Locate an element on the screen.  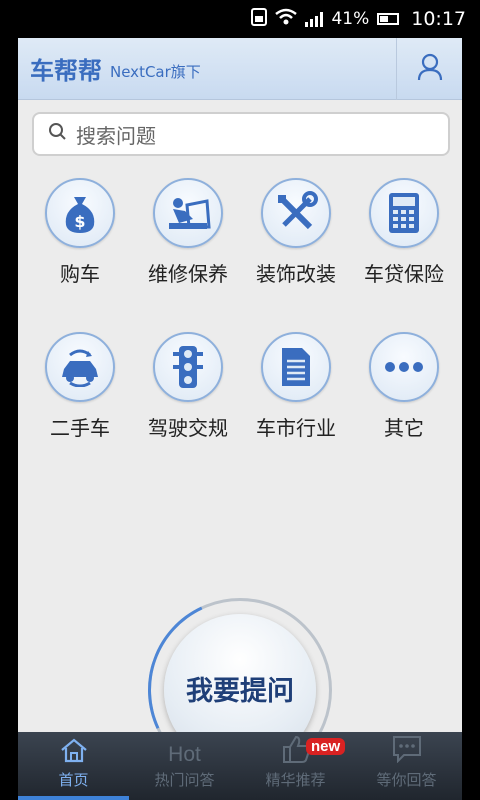
user-icon is located at coordinates (430, 69).